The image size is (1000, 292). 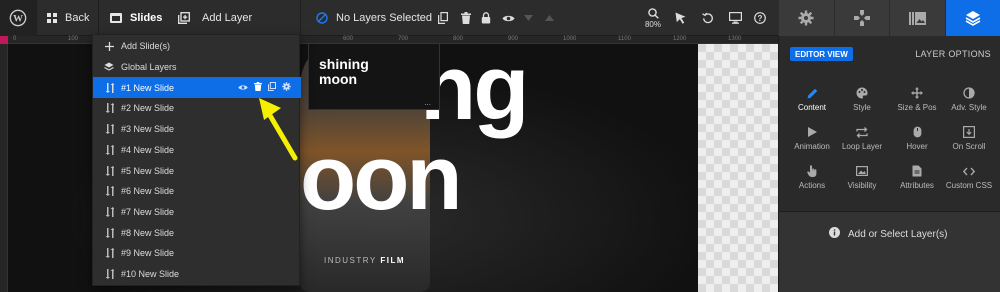 I want to click on slide-item-6: #6 New Slide, so click(x=197, y=191).